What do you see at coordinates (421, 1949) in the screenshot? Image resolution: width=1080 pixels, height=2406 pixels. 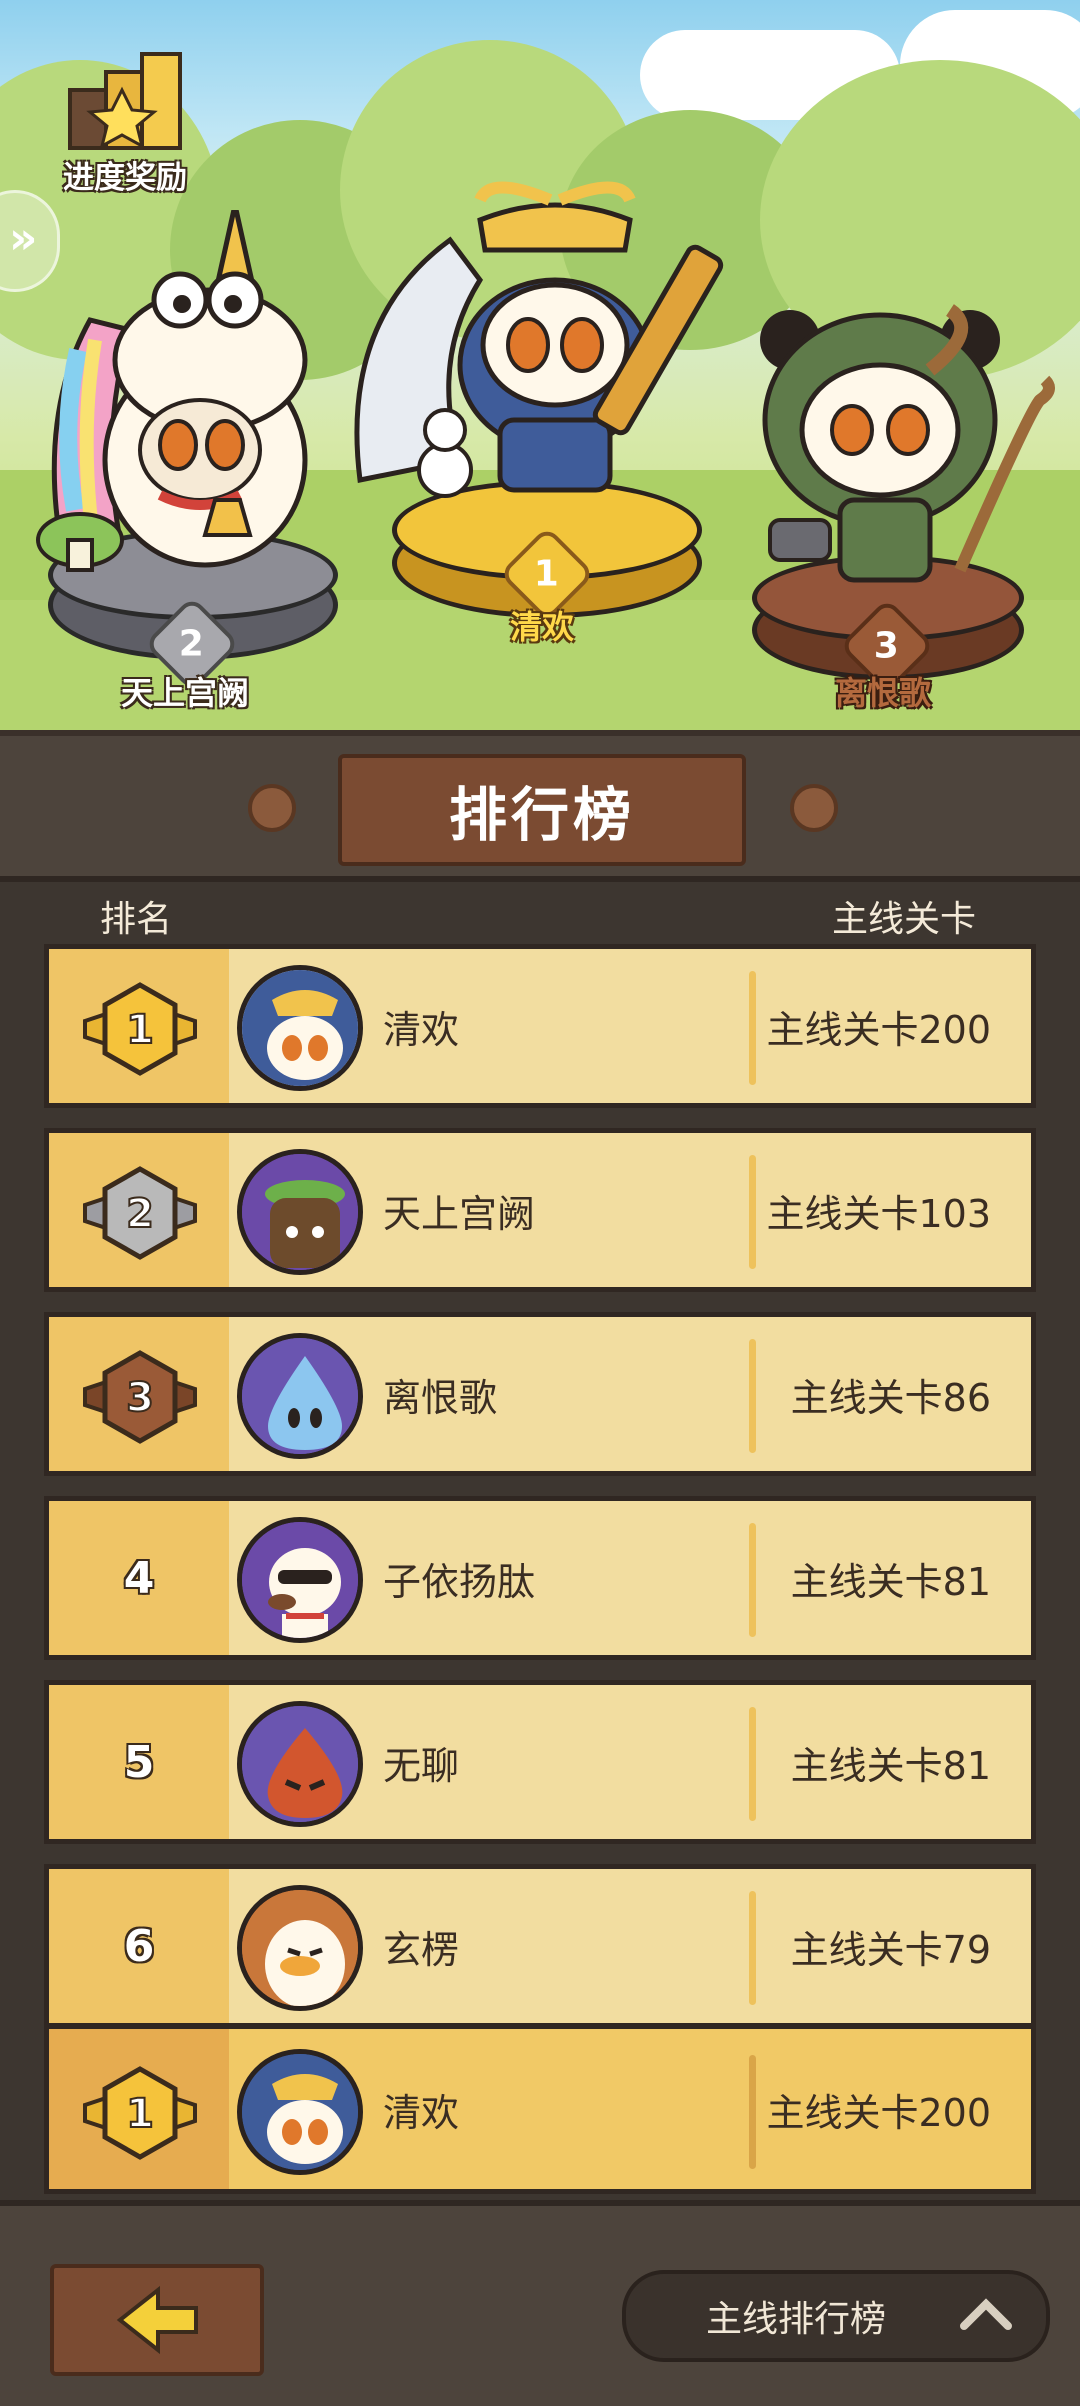 I see `player-name: 玄楞` at bounding box center [421, 1949].